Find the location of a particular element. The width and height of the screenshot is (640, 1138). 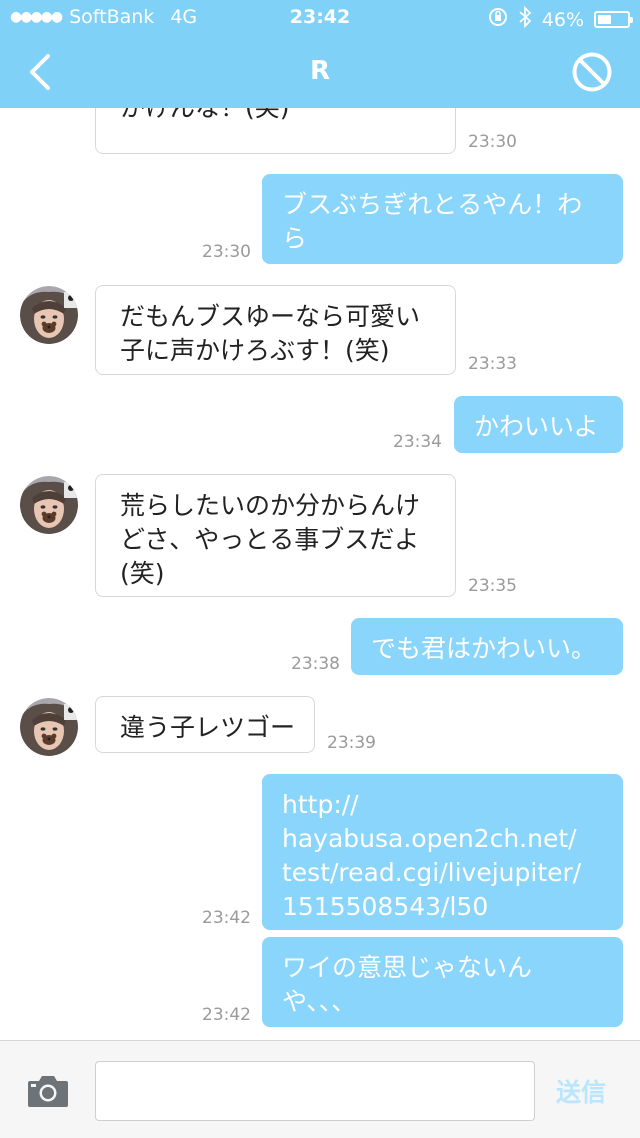

message-text-line: ら is located at coordinates (295, 238).